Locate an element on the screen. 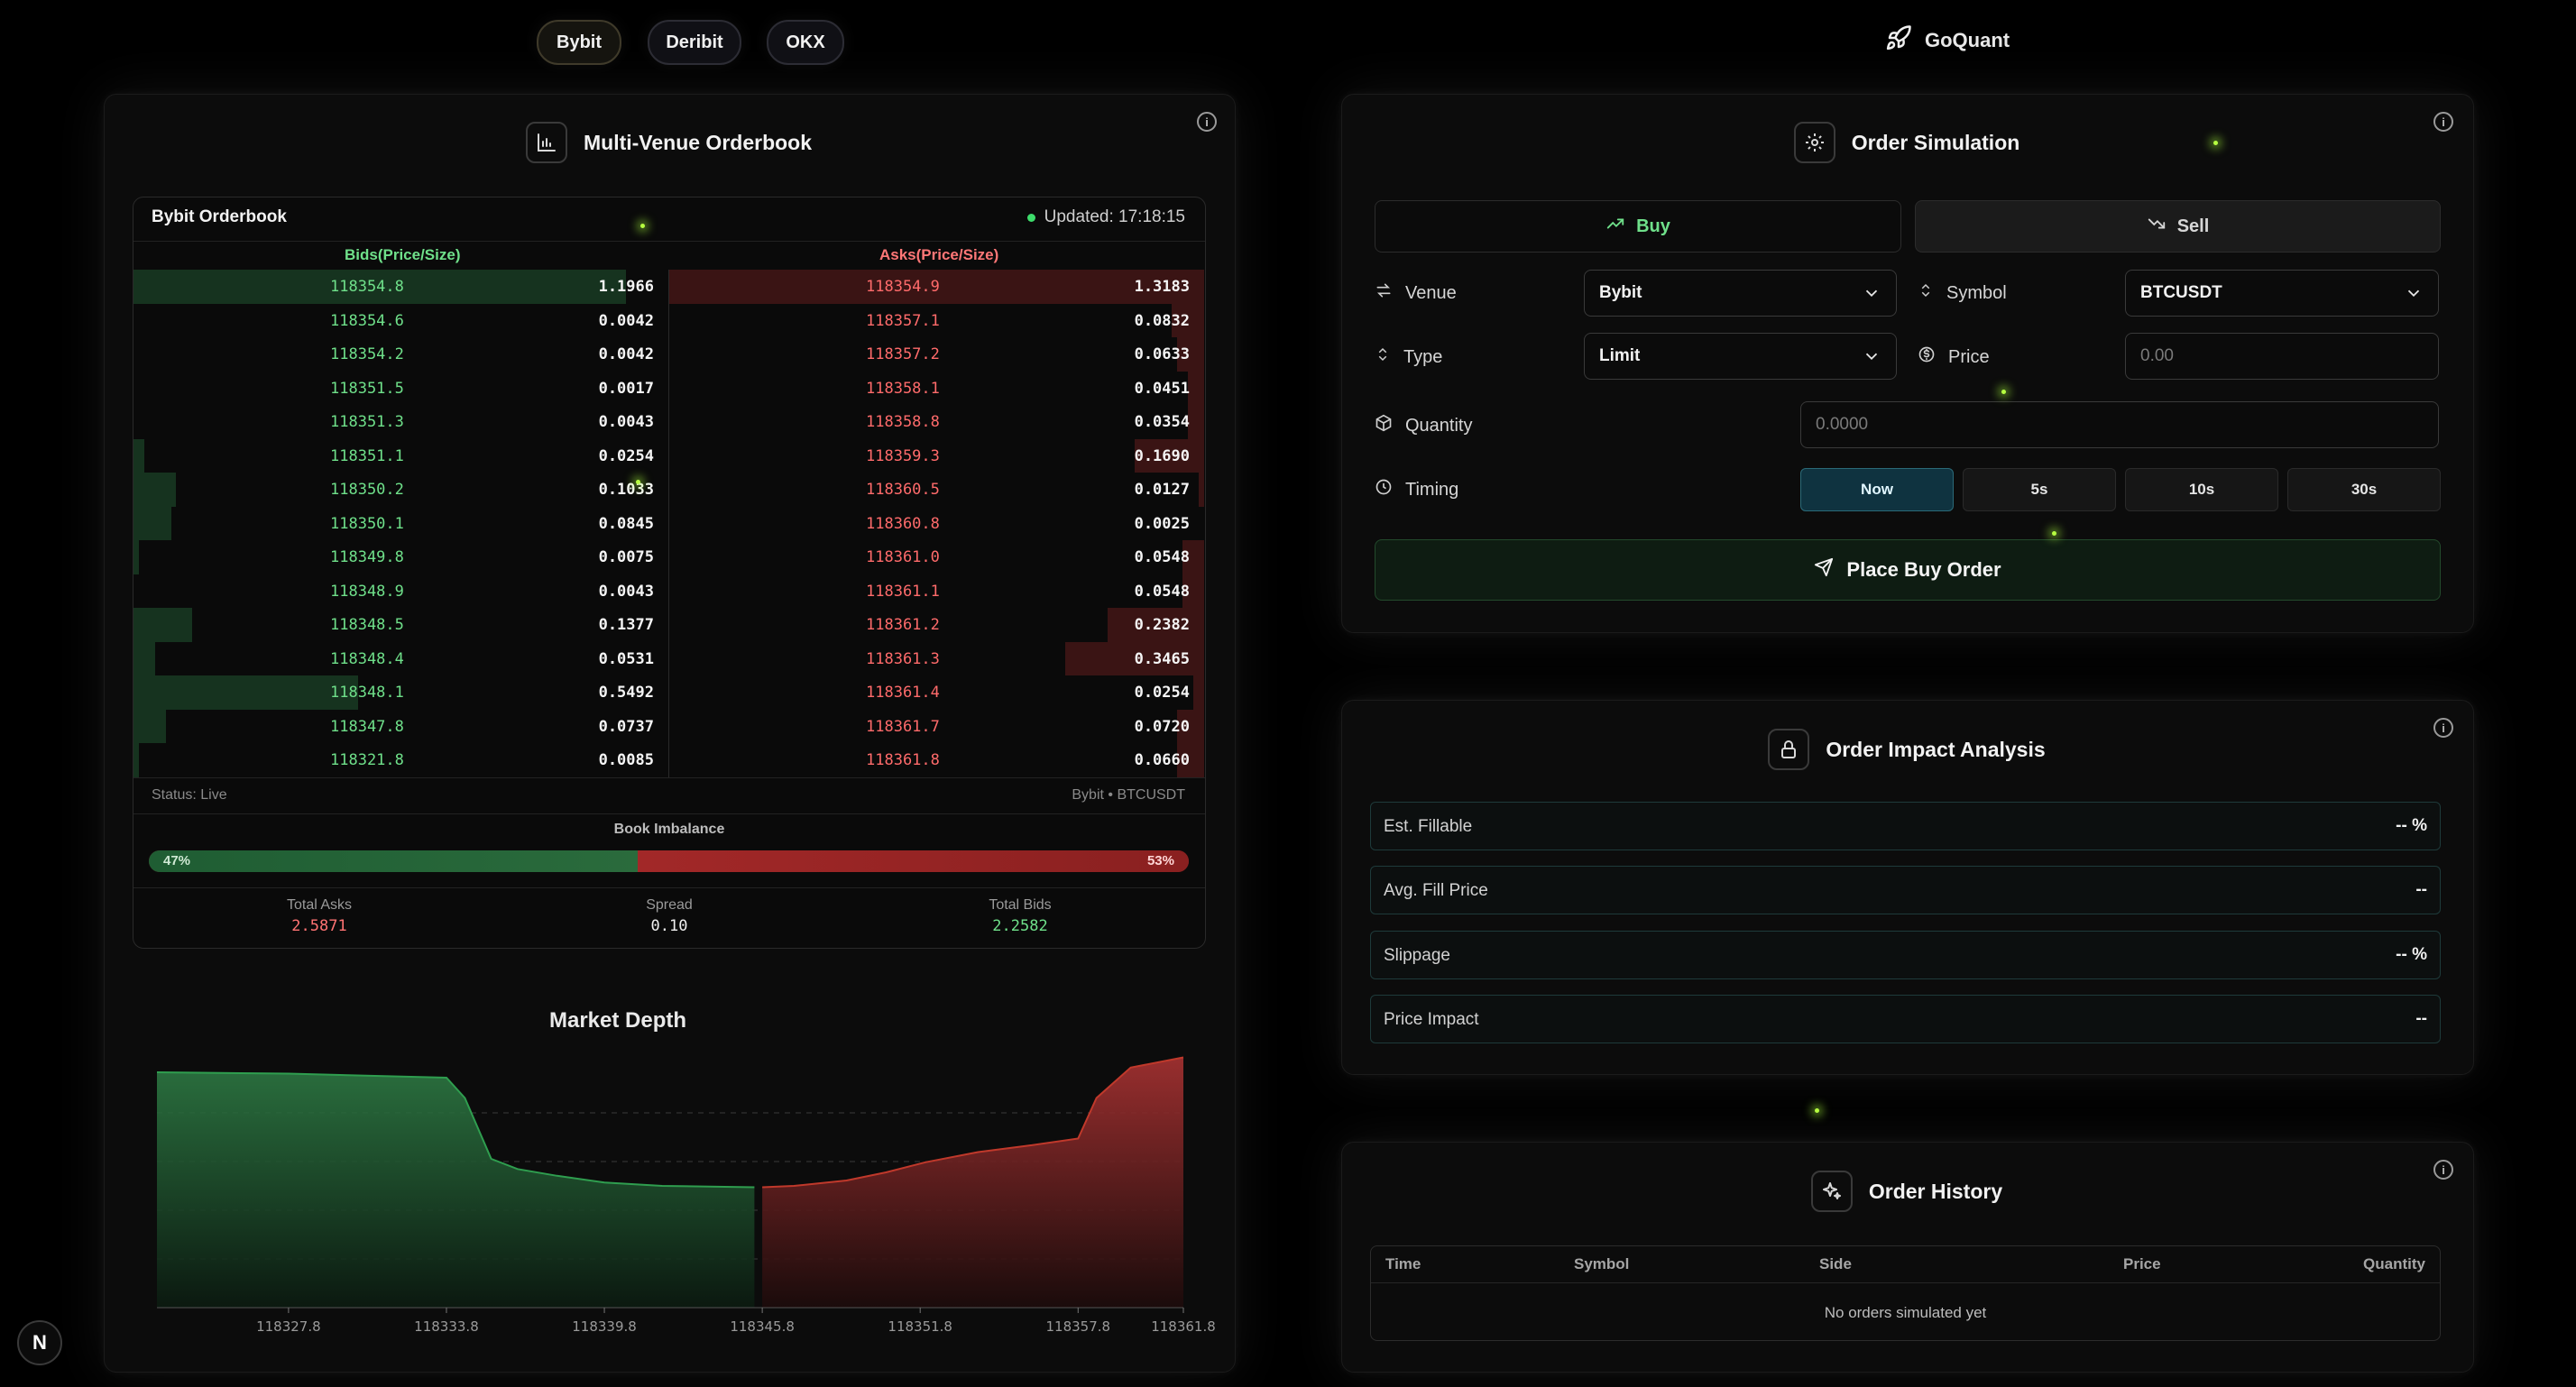  total-asks-value: 2.5871 is located at coordinates (319, 926).